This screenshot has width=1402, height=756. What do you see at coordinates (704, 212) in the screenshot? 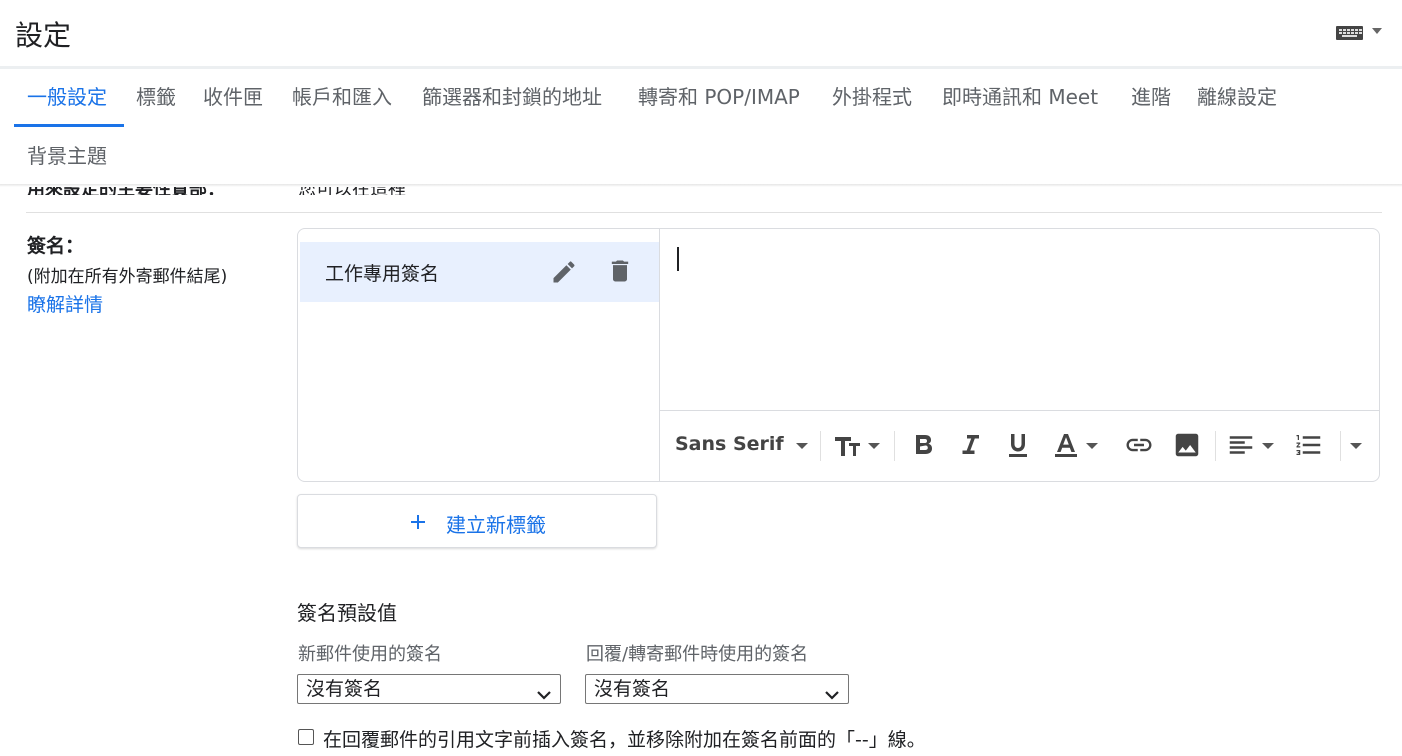
I see `row-divider` at bounding box center [704, 212].